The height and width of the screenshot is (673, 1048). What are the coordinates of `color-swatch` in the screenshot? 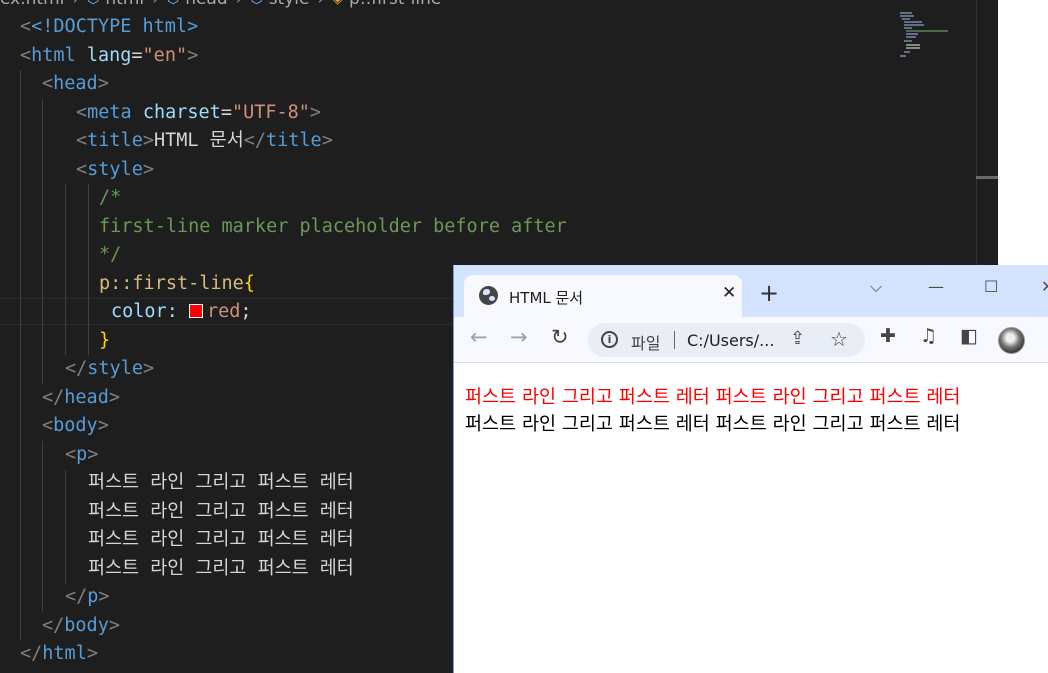 It's located at (195, 311).